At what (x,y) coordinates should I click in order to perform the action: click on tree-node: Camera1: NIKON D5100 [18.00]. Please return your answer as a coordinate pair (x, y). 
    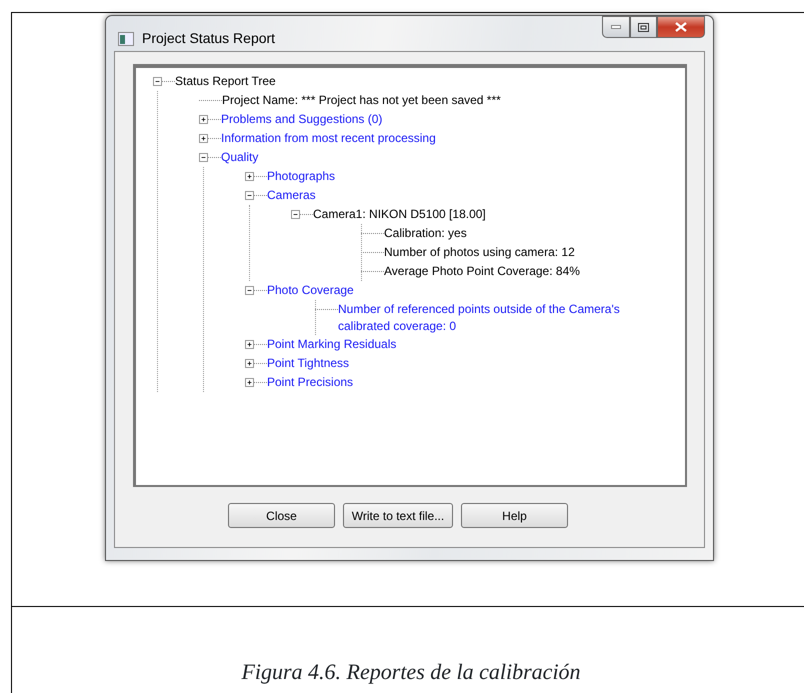
    Looking at the image, I should click on (399, 214).